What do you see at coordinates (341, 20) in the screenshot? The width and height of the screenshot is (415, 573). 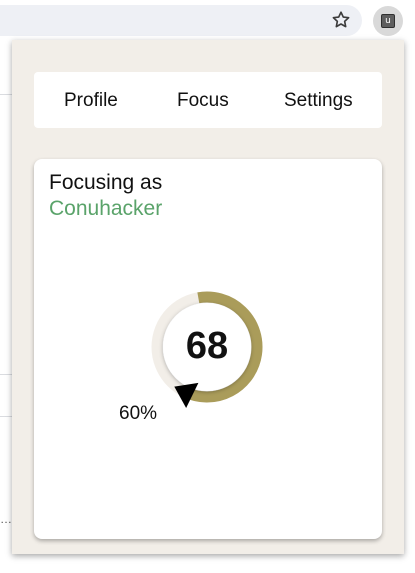 I see `bookmark-star-icon` at bounding box center [341, 20].